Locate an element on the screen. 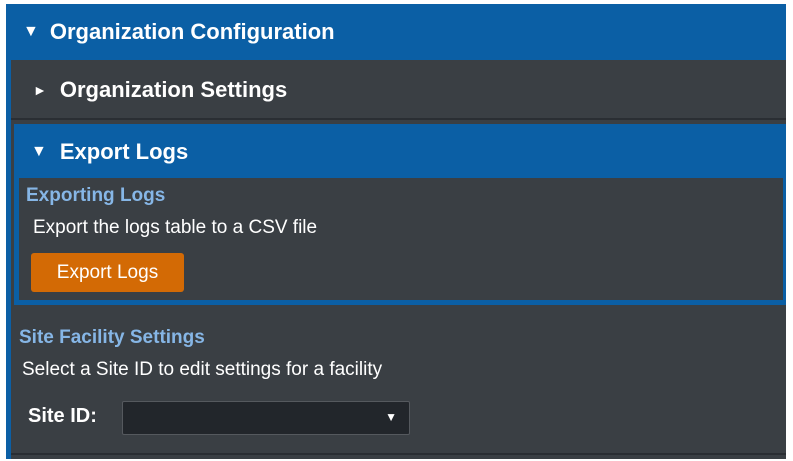 The width and height of the screenshot is (793, 461). site-id-label: Site ID: is located at coordinates (62, 416).